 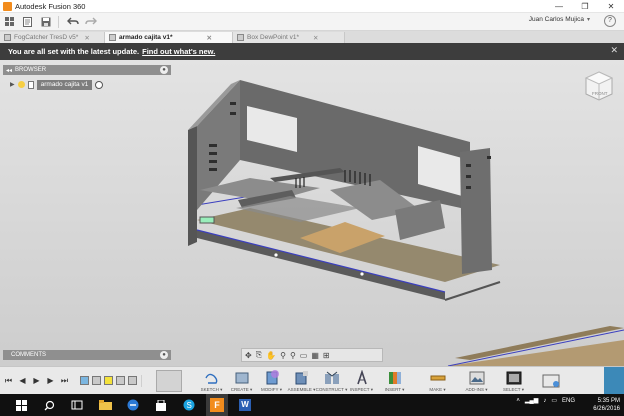 What do you see at coordinates (394, 389) in the screenshot?
I see `ribbon-label: INSERT ▾` at bounding box center [394, 389].